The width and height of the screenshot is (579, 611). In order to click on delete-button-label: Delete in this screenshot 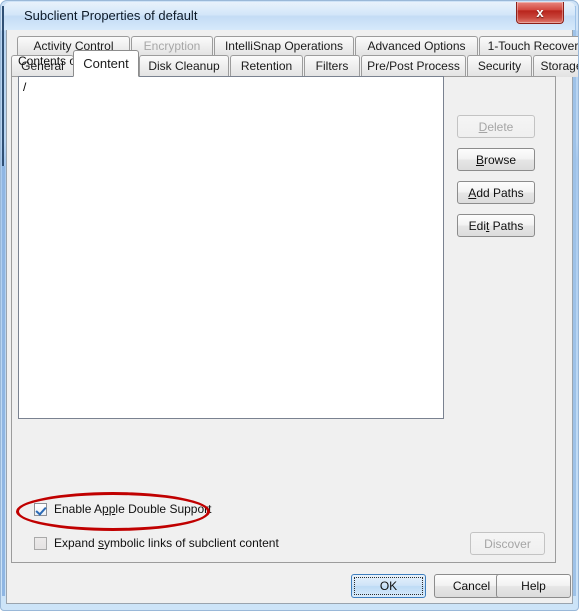, I will do `click(496, 126)`.